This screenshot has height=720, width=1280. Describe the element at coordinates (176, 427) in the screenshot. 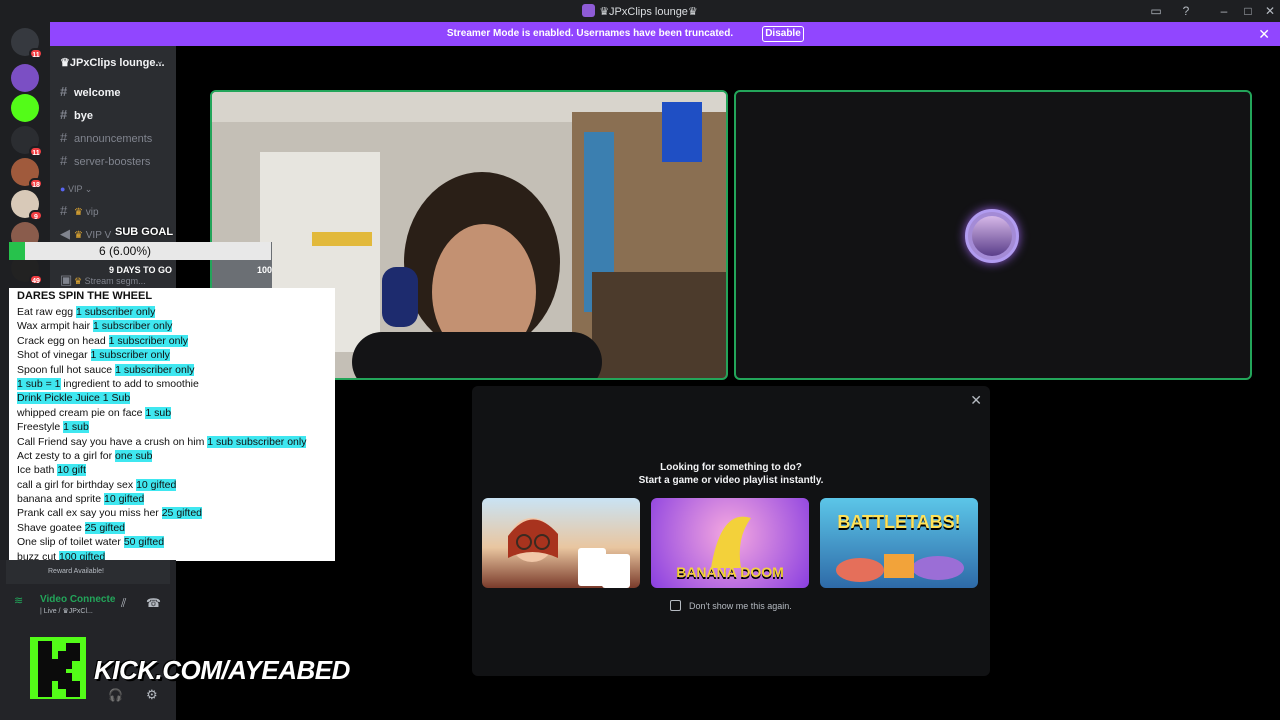

I see `dare-item: Freestyle 1 sub` at that location.